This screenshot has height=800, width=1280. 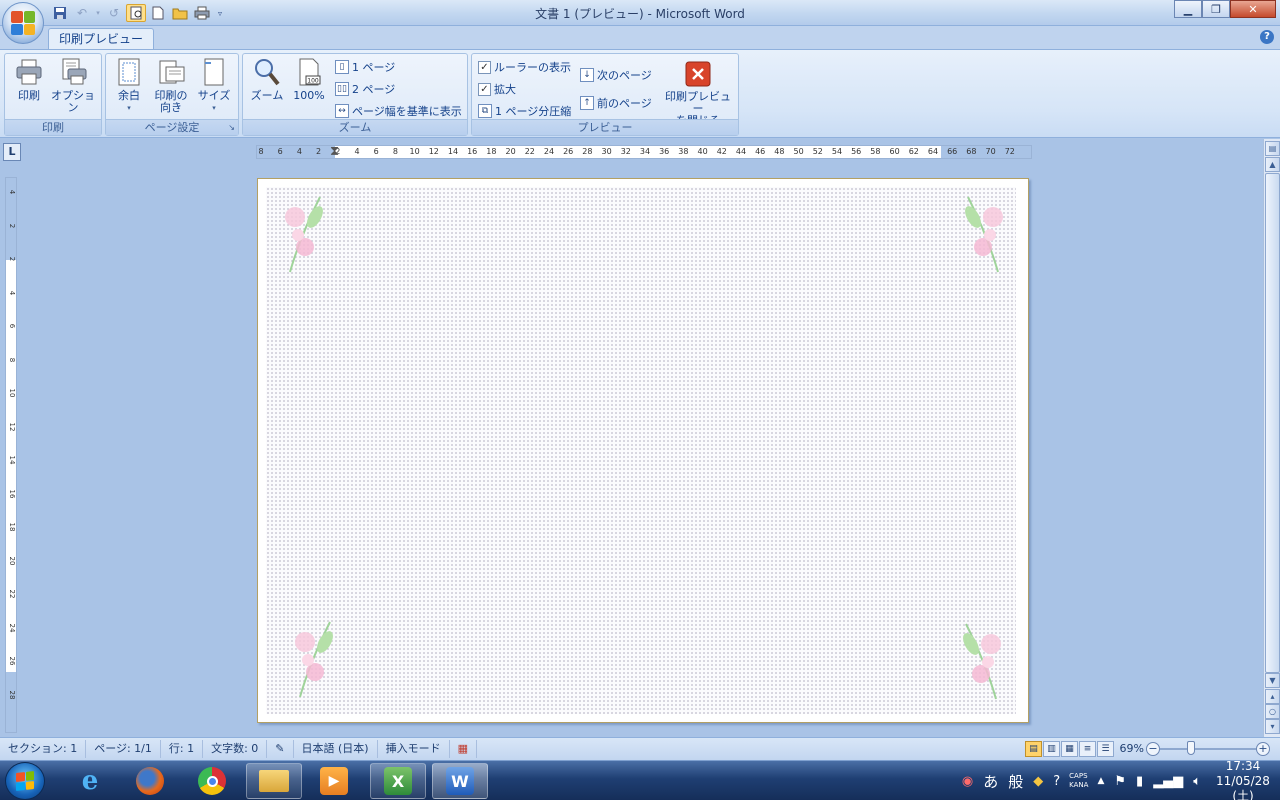 What do you see at coordinates (25, 781) in the screenshot?
I see `start-button` at bounding box center [25, 781].